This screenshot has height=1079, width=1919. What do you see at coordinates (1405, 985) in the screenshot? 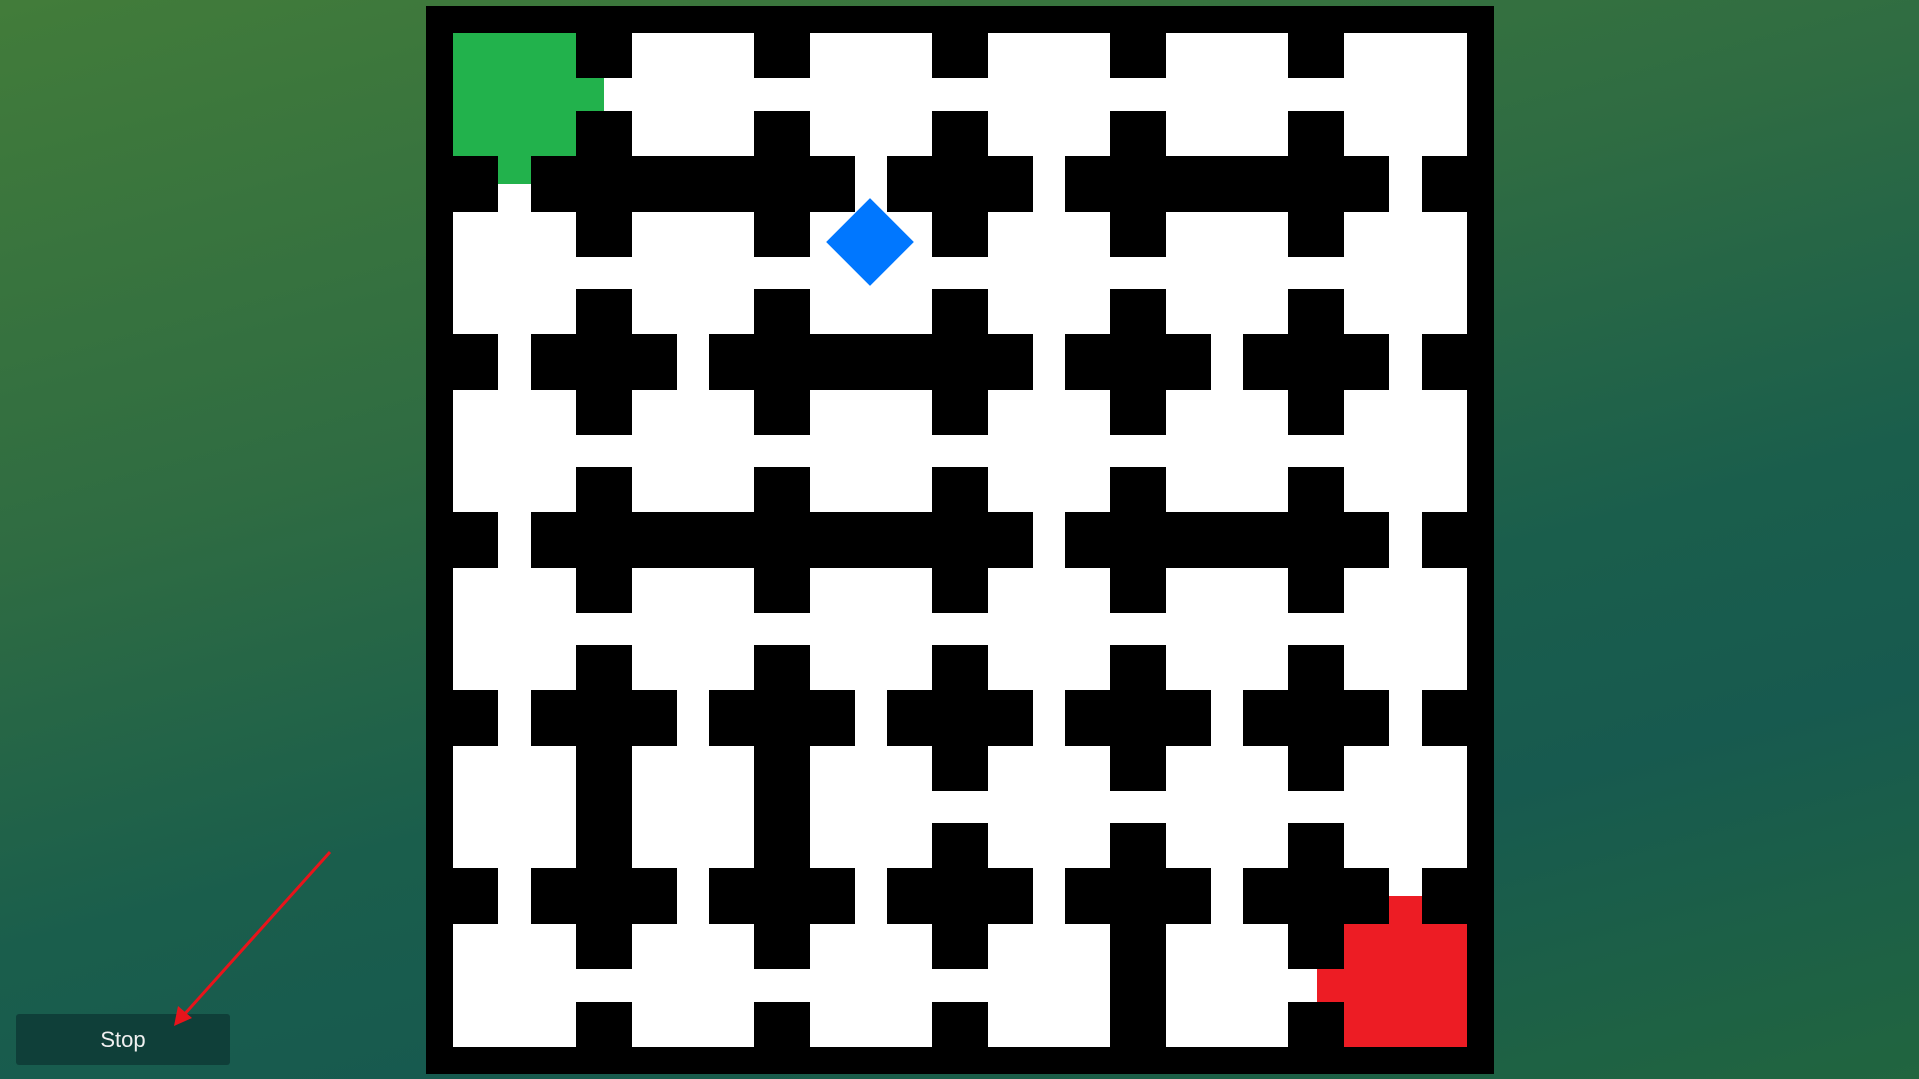
I see `goal-zone` at bounding box center [1405, 985].